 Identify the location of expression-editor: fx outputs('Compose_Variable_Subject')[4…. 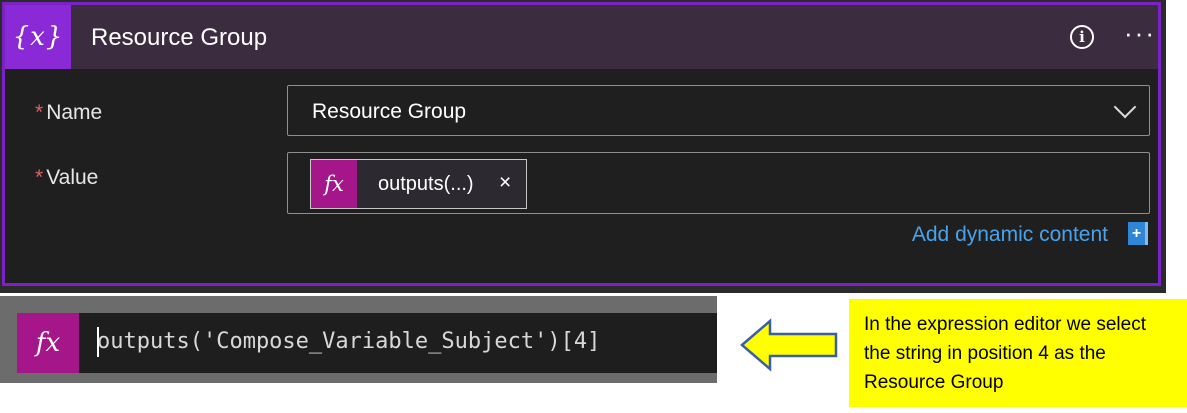
(367, 343).